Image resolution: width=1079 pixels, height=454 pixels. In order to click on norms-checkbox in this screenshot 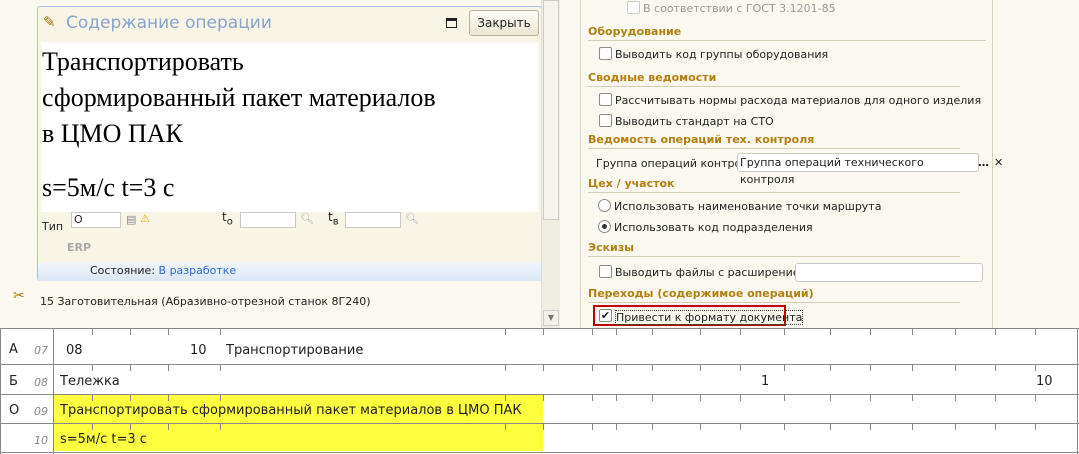, I will do `click(605, 99)`.